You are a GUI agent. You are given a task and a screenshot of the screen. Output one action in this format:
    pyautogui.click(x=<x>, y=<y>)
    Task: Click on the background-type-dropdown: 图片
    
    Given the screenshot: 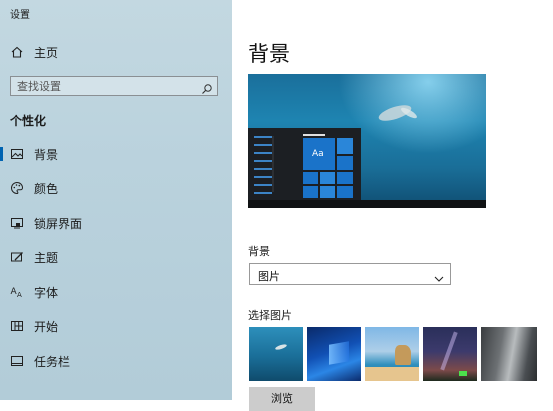 What is the action you would take?
    pyautogui.click(x=350, y=274)
    